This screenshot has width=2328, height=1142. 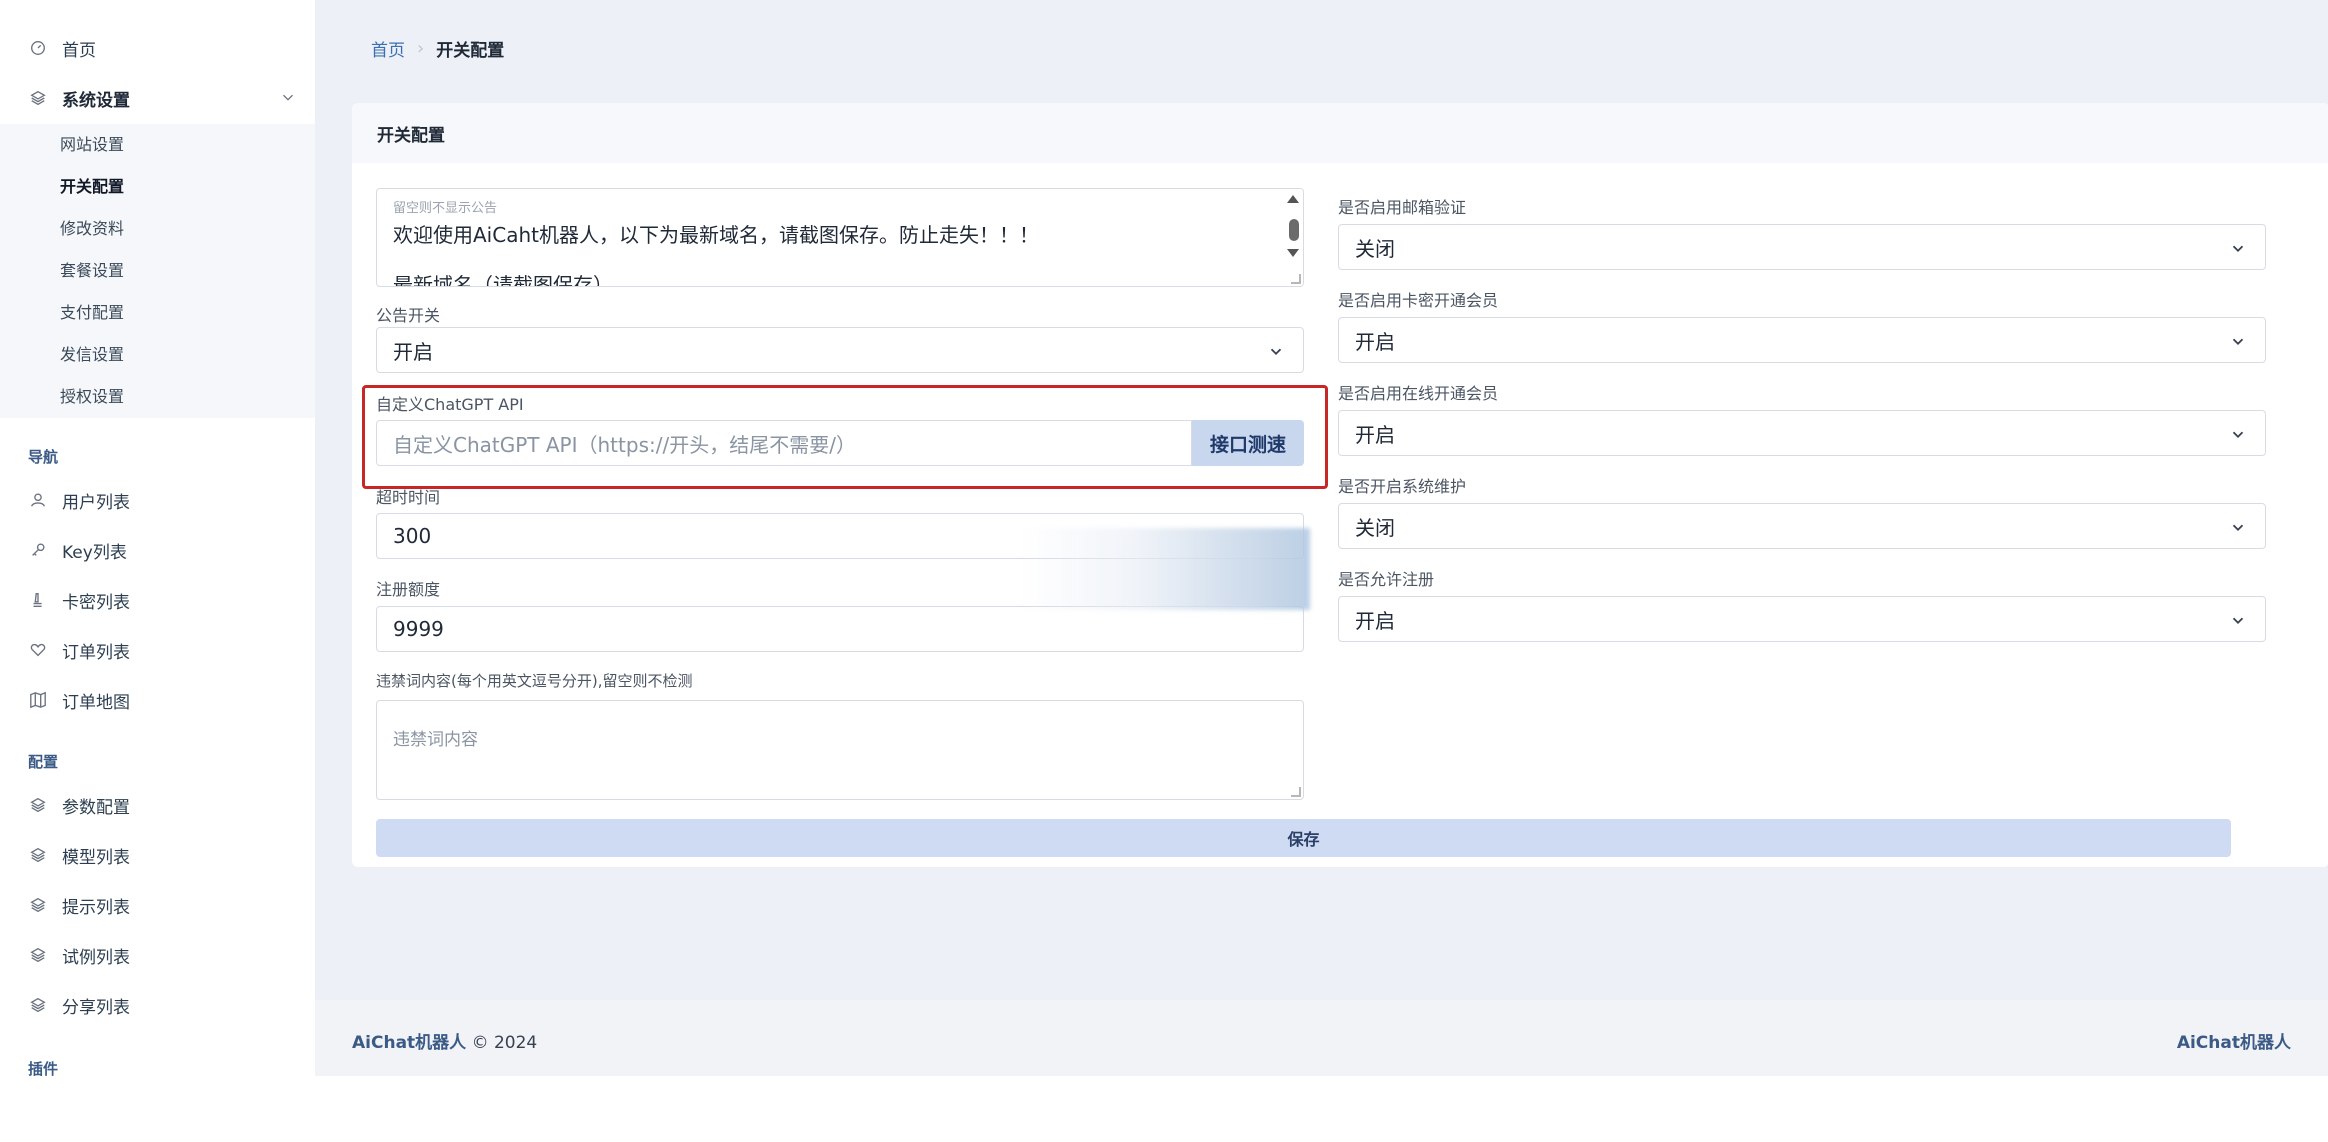 What do you see at coordinates (157, 955) in the screenshot?
I see `sidebar-item-examples: 试例列表` at bounding box center [157, 955].